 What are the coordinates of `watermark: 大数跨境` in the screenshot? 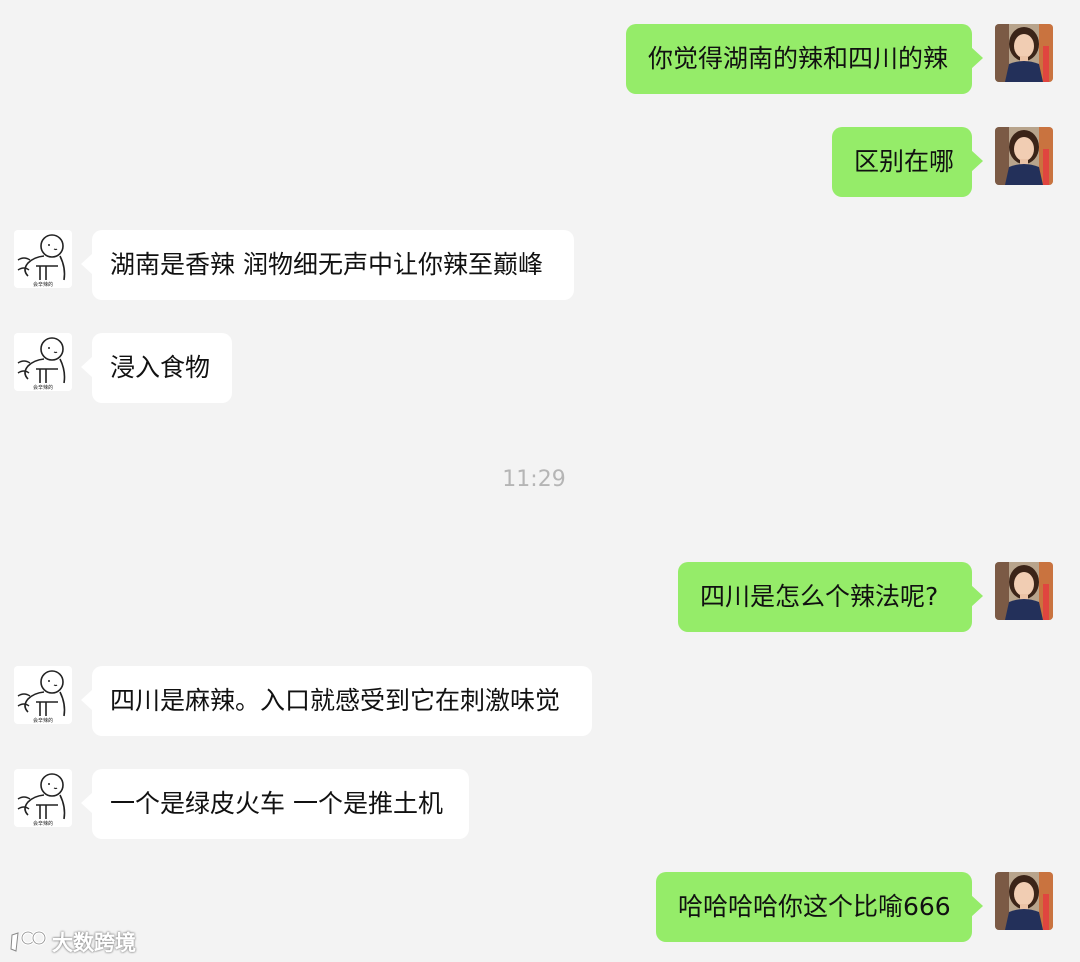 It's located at (72, 942).